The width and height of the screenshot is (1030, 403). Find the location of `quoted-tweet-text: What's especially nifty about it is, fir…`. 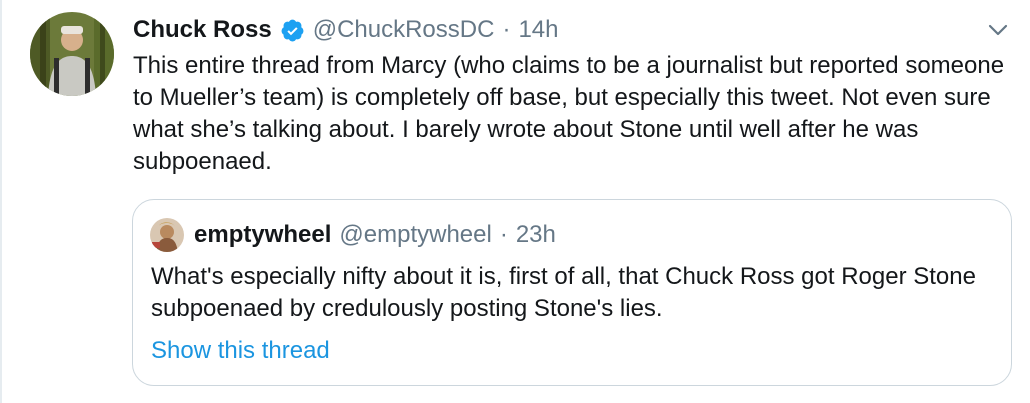

quoted-tweet-text: What's especially nifty about it is, fir… is located at coordinates (563, 292).